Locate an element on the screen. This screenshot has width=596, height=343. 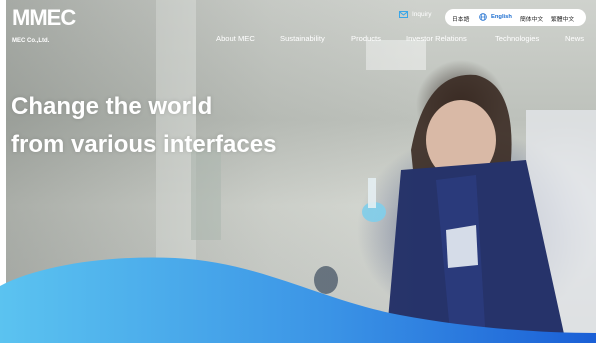
headline-line-2: from various interfaces is located at coordinates (144, 144).